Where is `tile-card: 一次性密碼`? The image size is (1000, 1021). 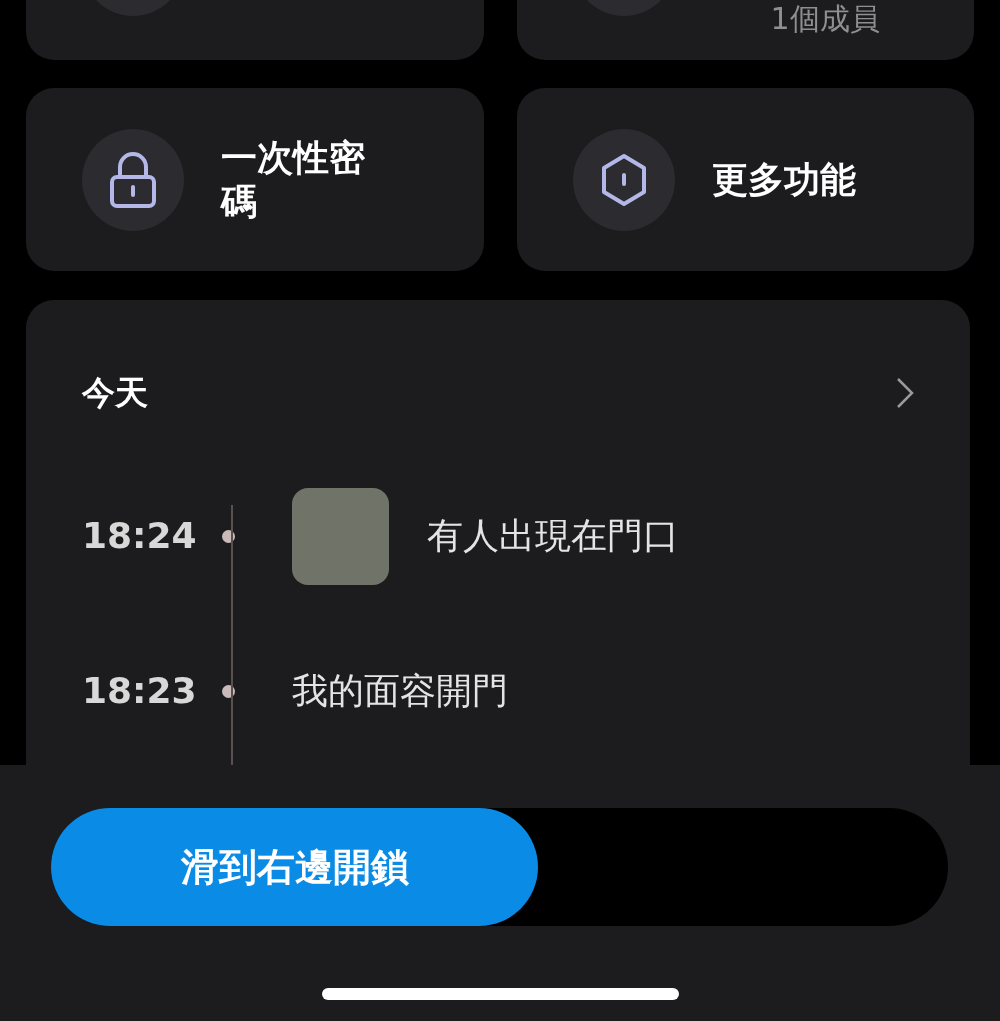
tile-card: 一次性密碼 is located at coordinates (255, 179).